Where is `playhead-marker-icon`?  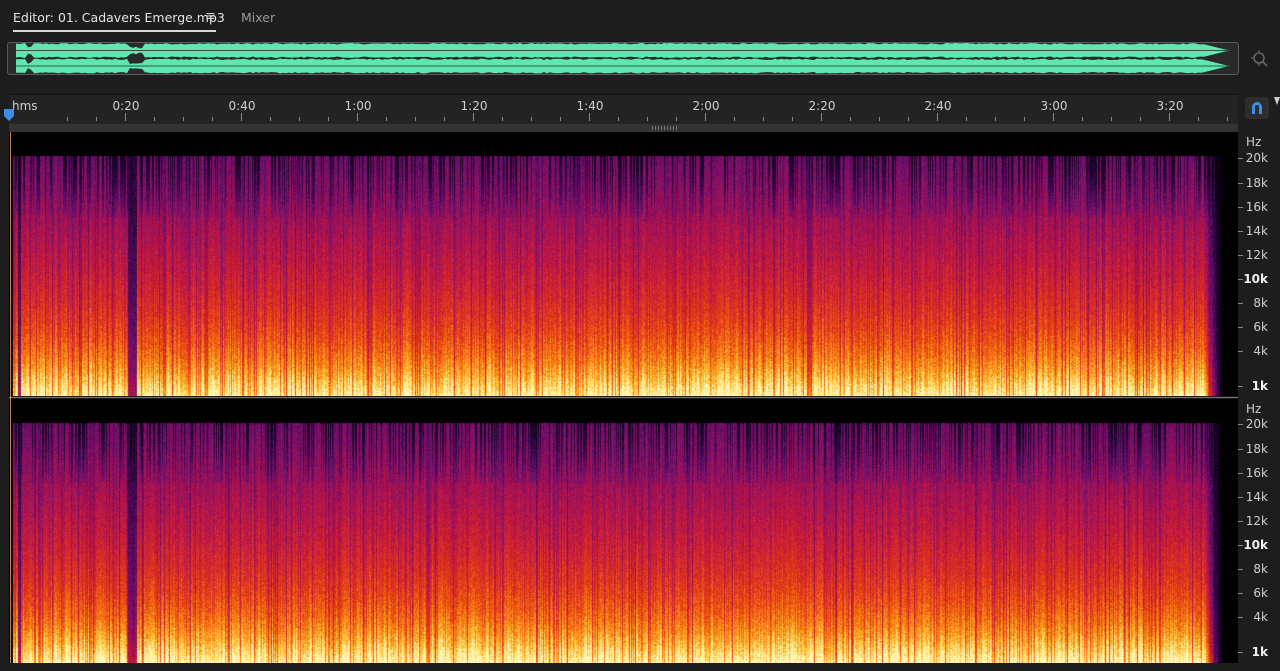
playhead-marker-icon is located at coordinates (9, 115).